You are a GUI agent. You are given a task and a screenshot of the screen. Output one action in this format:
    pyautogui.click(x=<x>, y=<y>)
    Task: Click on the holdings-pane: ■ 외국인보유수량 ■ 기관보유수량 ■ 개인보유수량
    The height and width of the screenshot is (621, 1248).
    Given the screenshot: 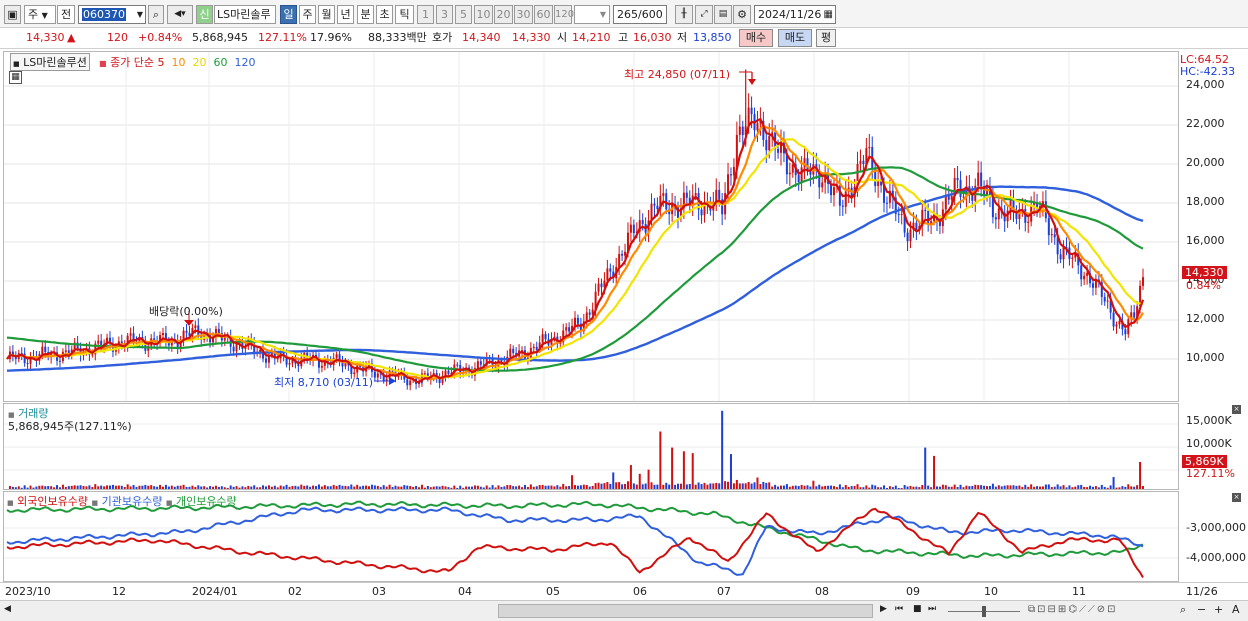 What is the action you would take?
    pyautogui.click(x=591, y=536)
    